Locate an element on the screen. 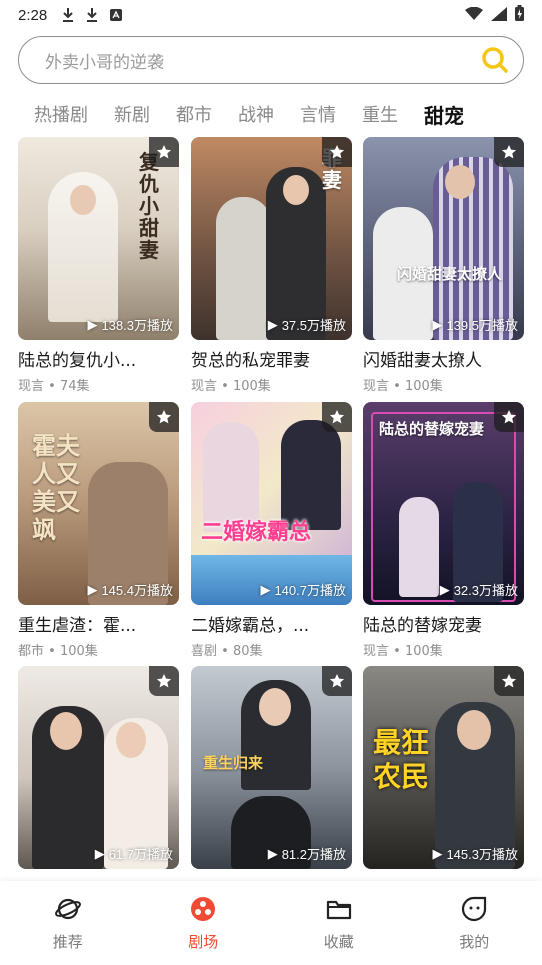 This screenshot has height=965, width=542. drama-poster: 闪婚甜妻太撩人 ▶ 139.5万播放 is located at coordinates (443, 238).